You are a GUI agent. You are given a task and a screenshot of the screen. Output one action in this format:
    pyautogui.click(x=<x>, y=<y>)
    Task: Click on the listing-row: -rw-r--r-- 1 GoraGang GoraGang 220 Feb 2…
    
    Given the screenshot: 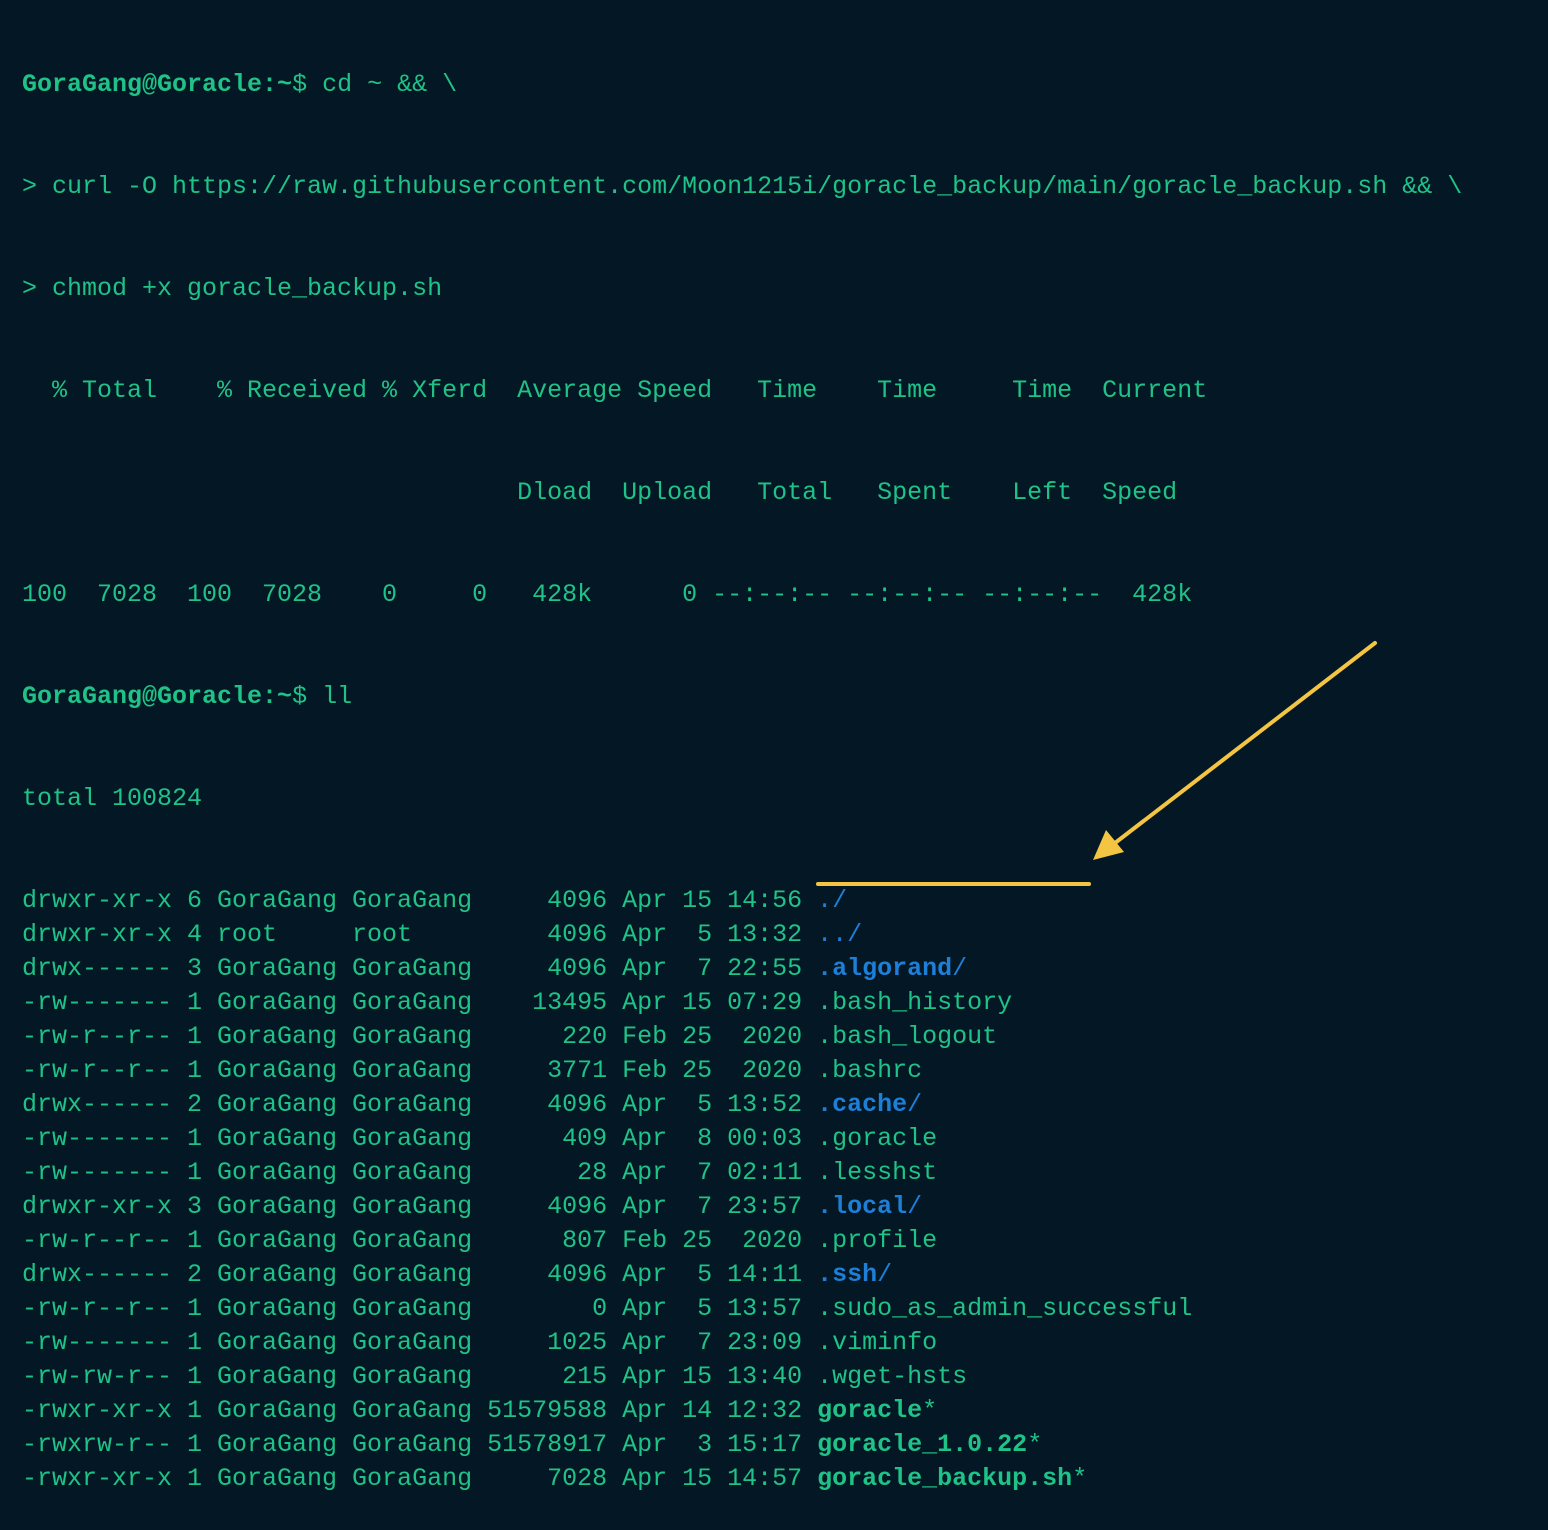 What is the action you would take?
    pyautogui.click(x=777, y=1037)
    